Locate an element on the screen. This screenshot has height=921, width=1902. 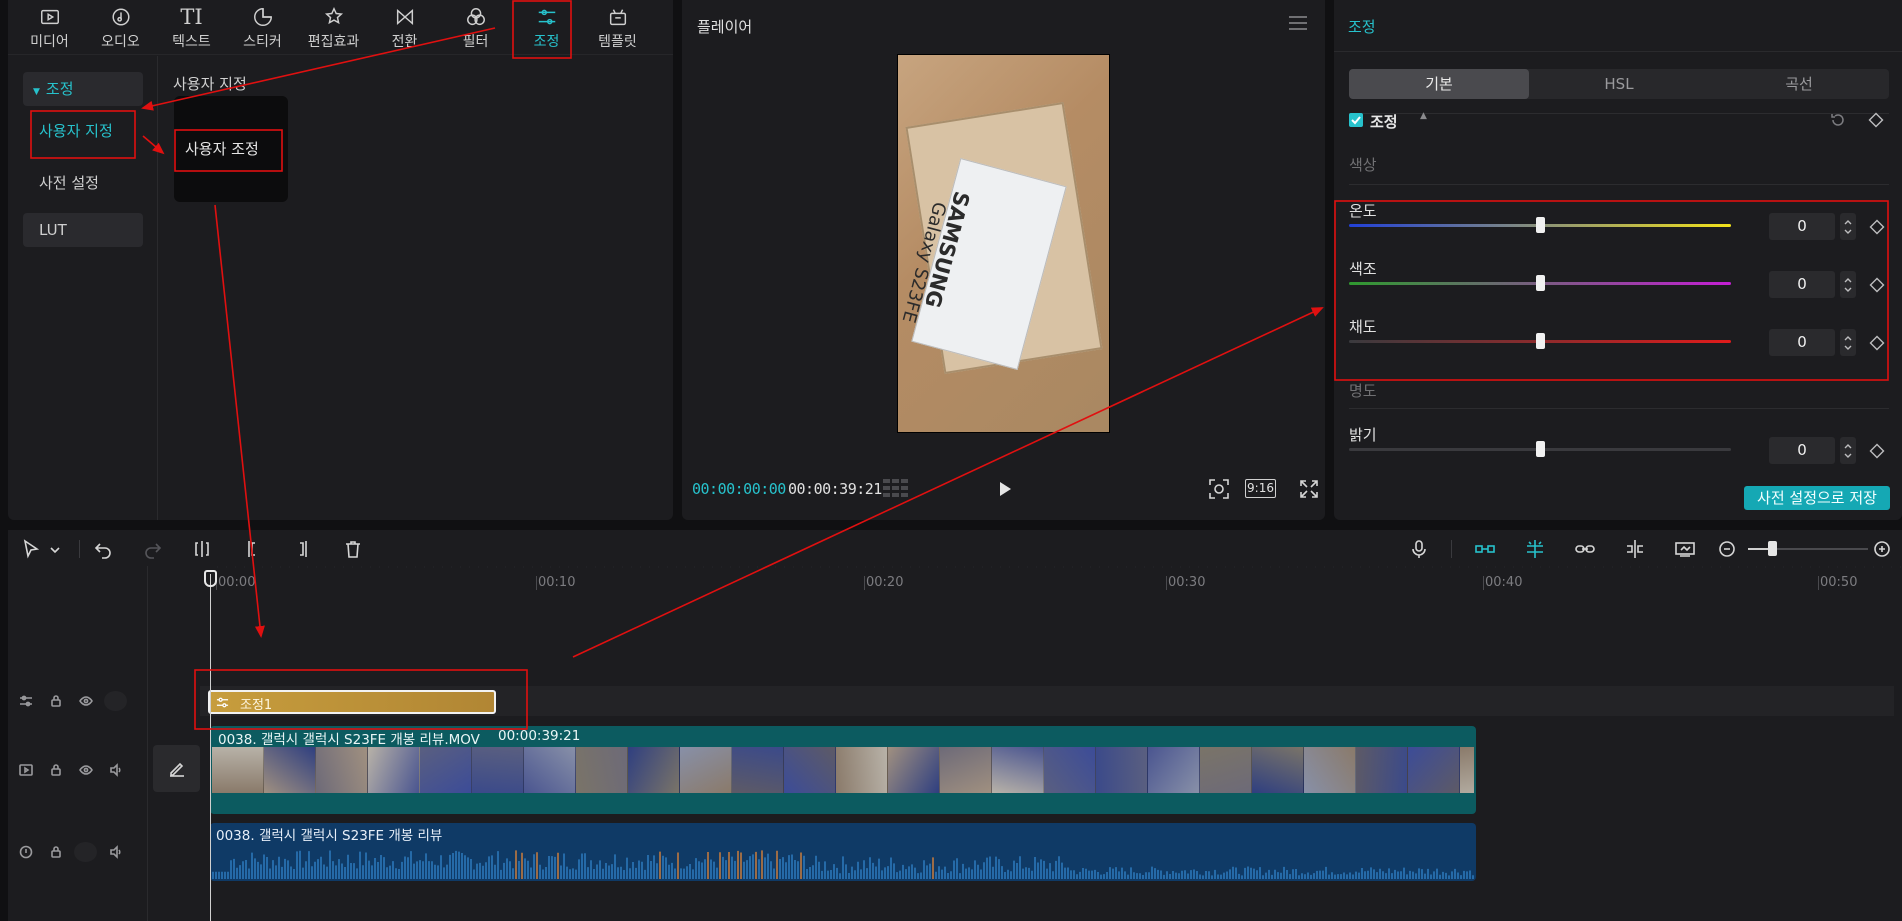
zoom-out-icon is located at coordinates (1727, 549).